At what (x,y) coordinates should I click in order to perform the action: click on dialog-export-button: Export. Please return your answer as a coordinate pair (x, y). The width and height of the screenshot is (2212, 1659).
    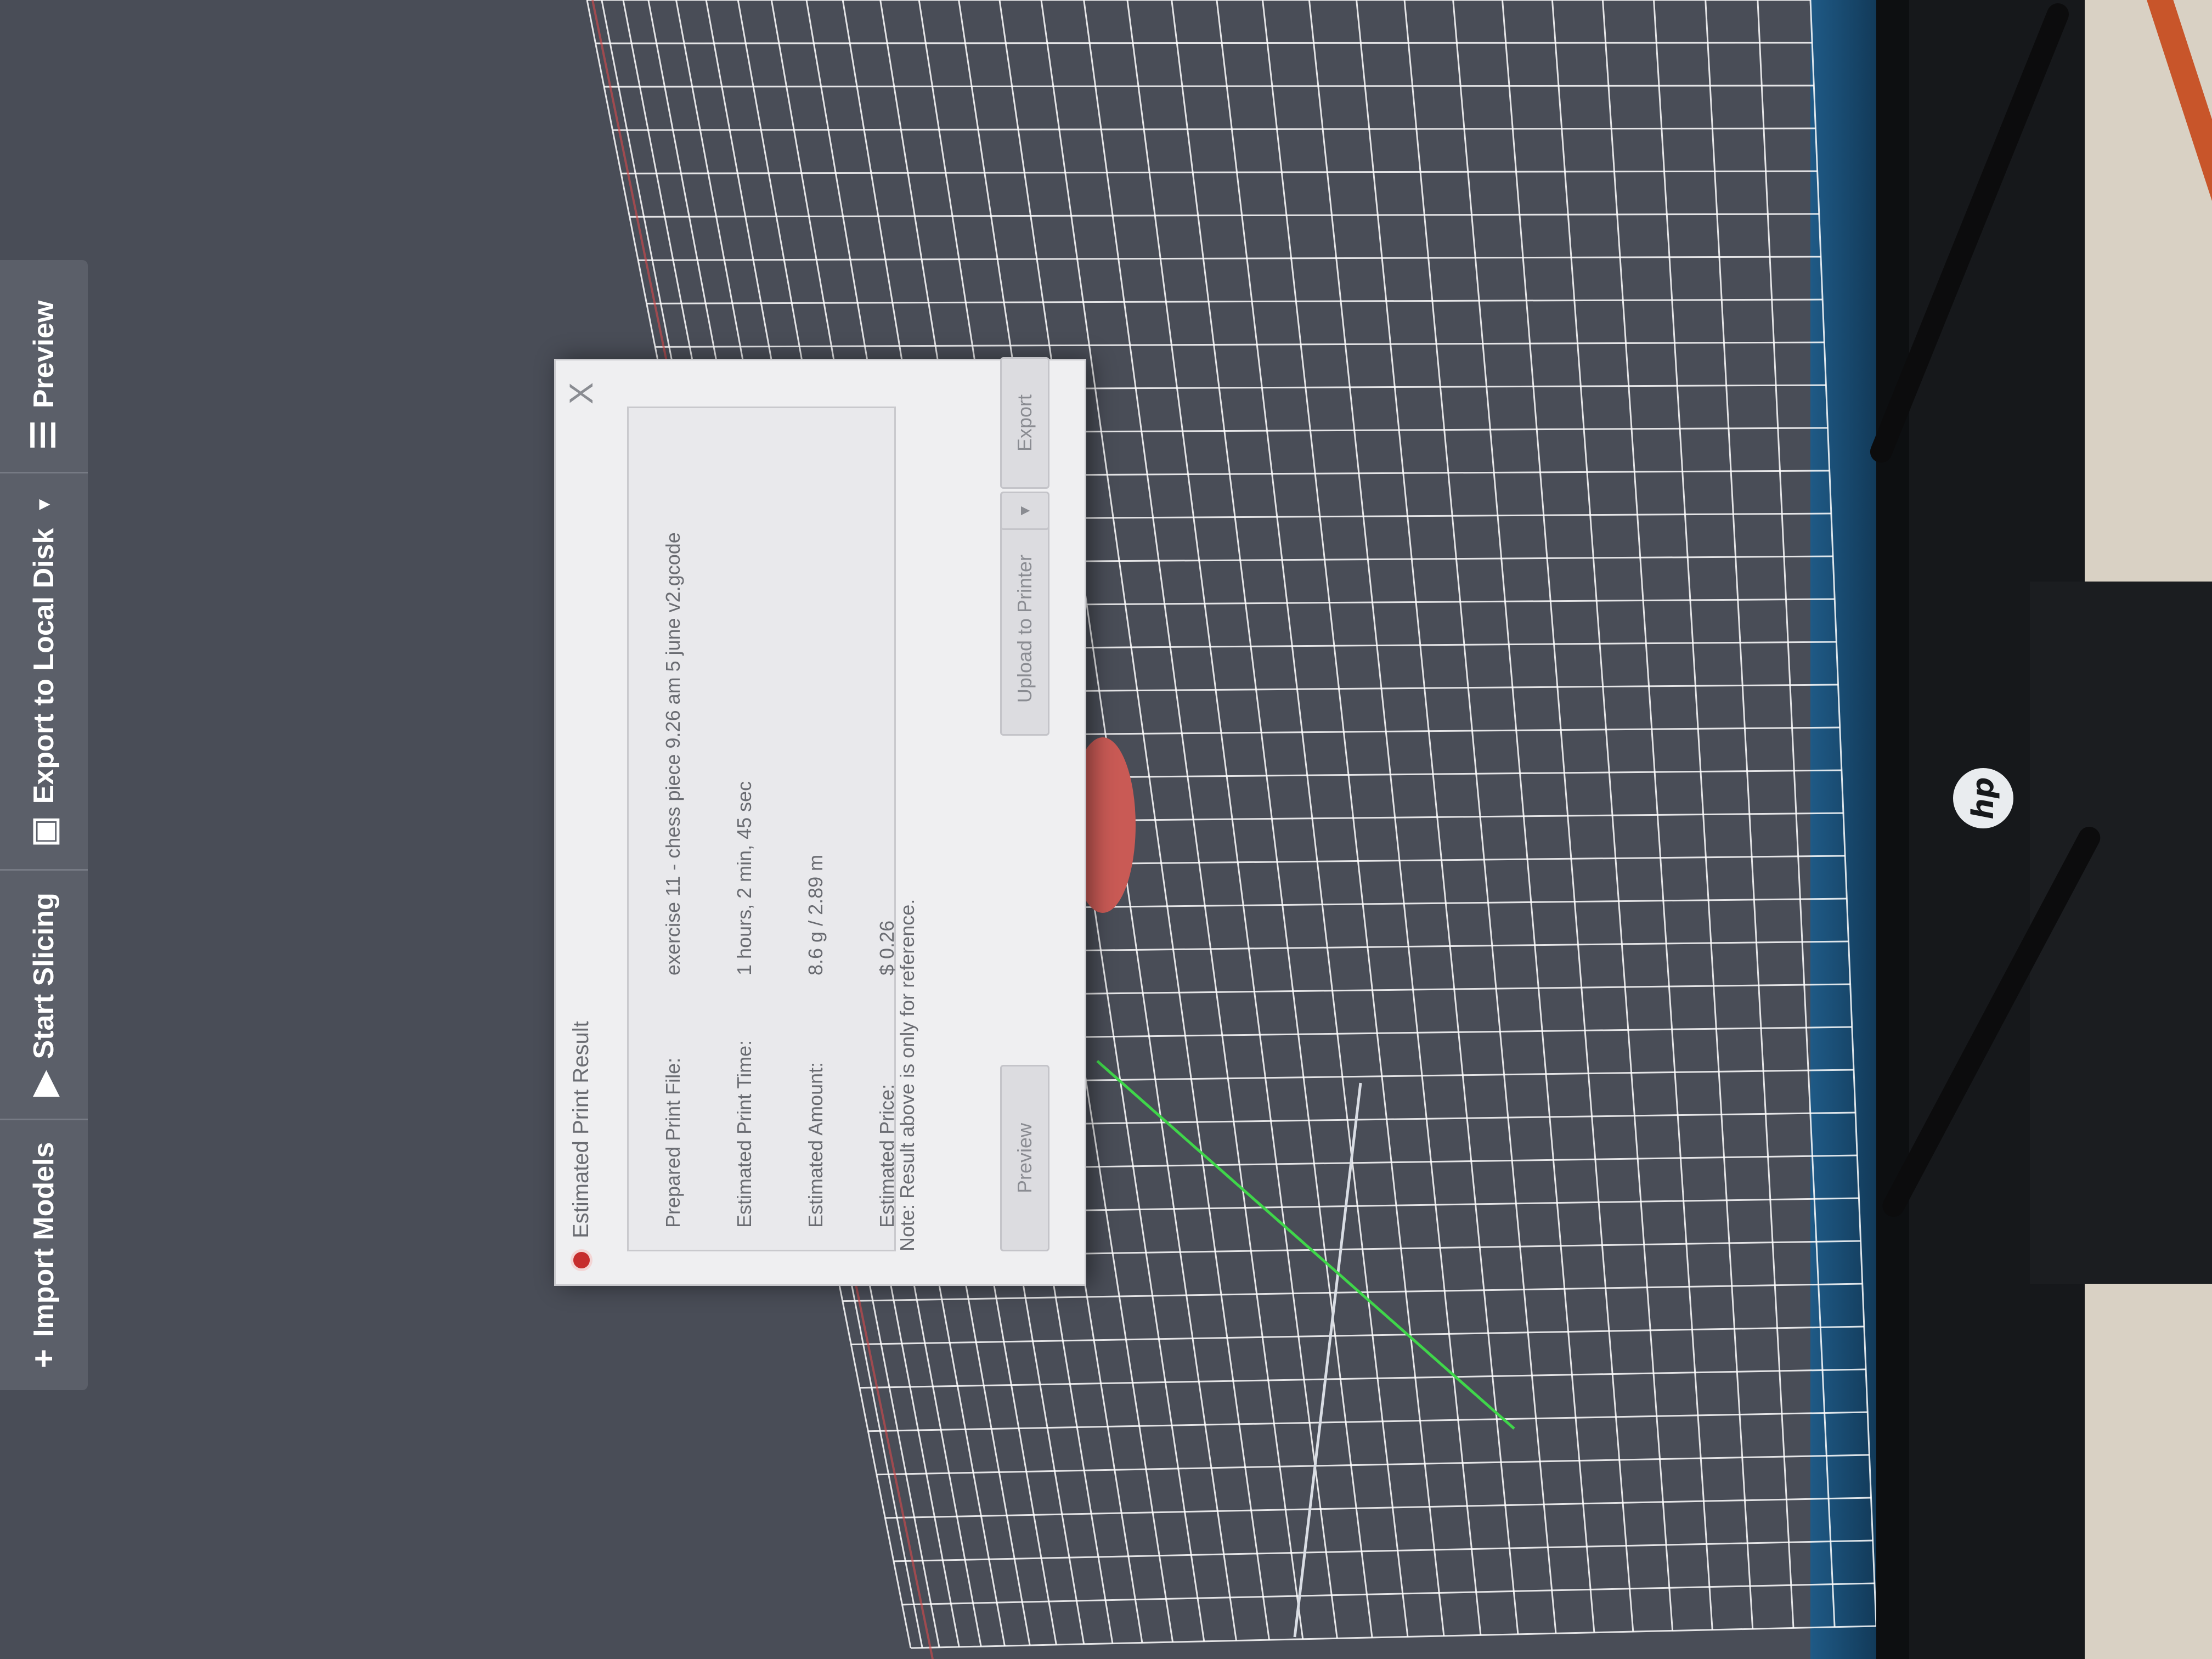
    Looking at the image, I should click on (1024, 423).